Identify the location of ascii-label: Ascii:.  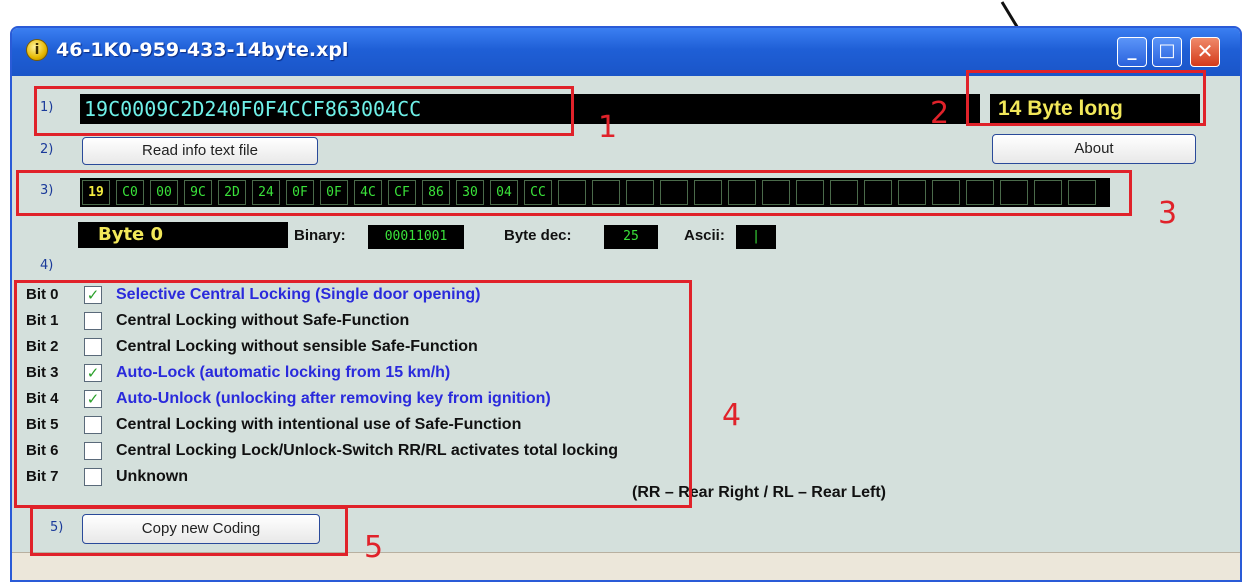
(704, 235).